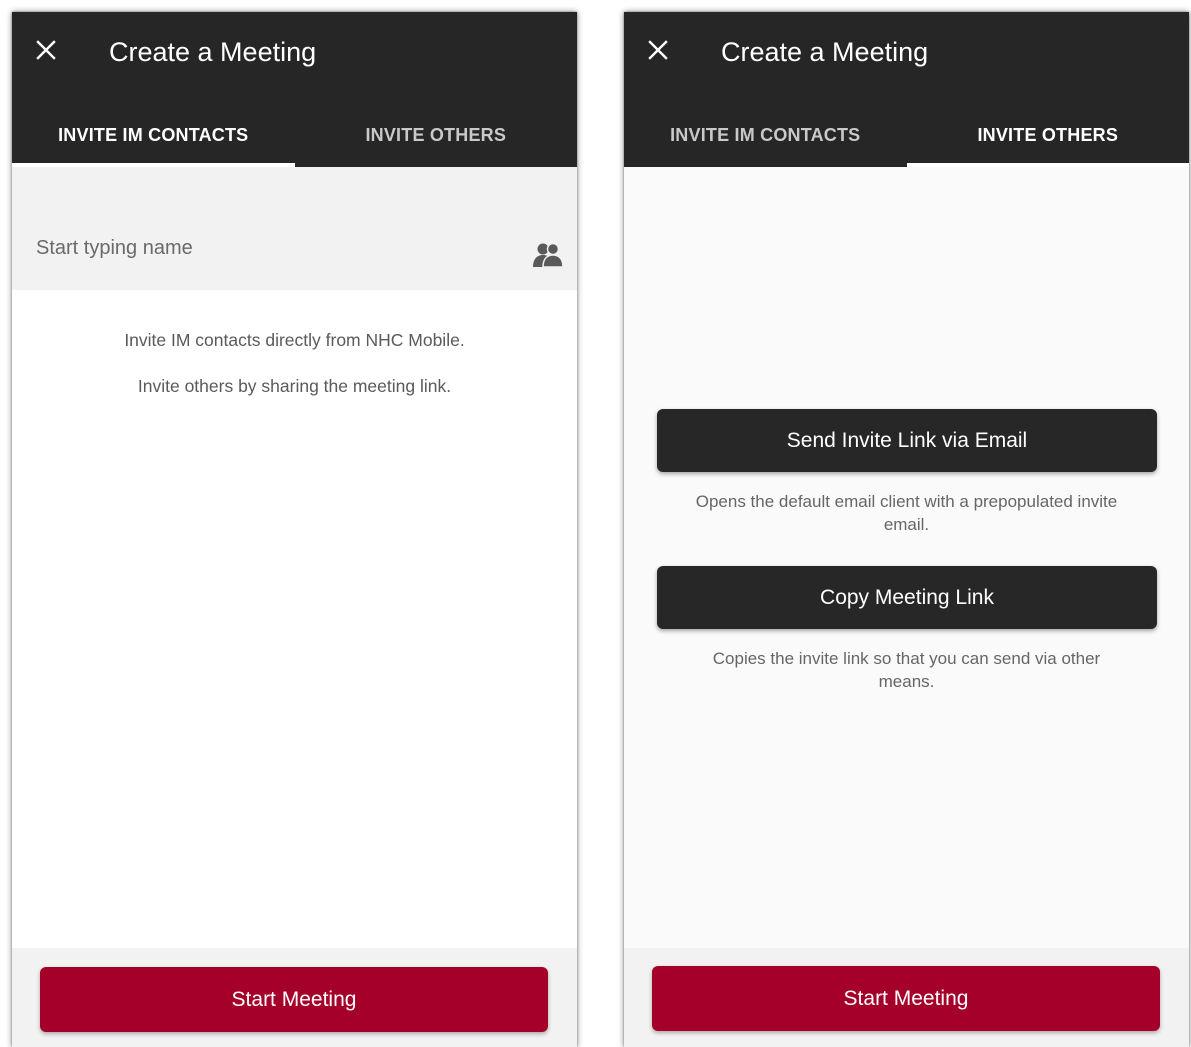 The image size is (1191, 1047). Describe the element at coordinates (907, 597) in the screenshot. I see `copy-meeting-link-button: Copy Meeting Link` at that location.